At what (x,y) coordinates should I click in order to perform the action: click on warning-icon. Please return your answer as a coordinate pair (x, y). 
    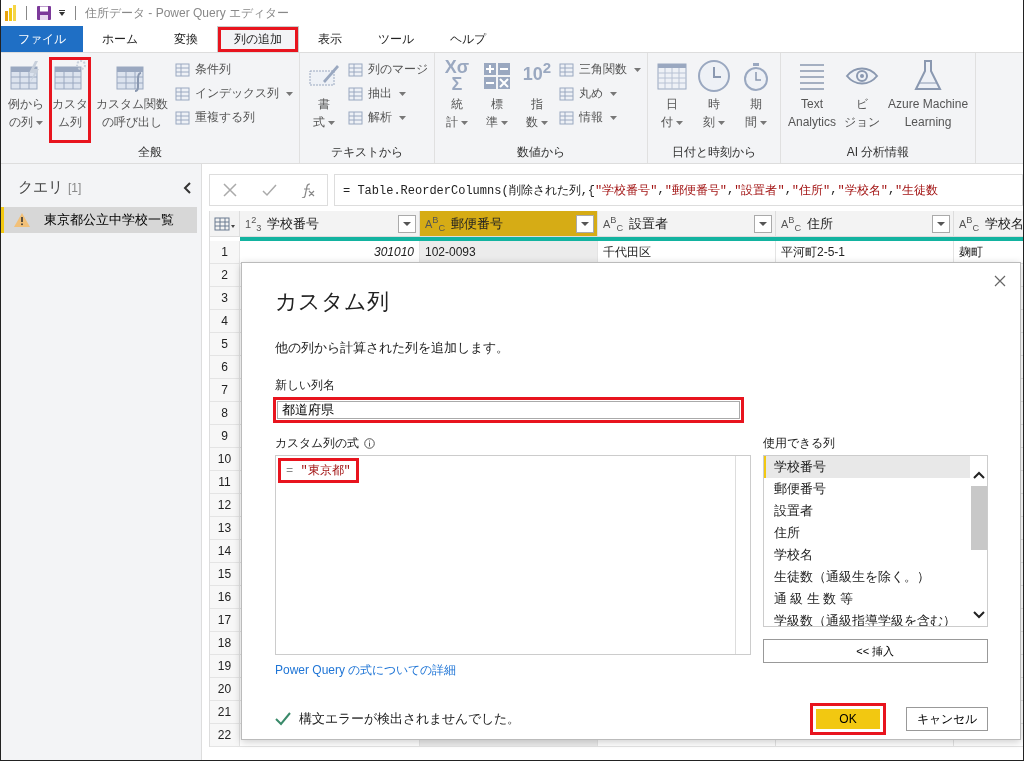
    Looking at the image, I should click on (22, 220).